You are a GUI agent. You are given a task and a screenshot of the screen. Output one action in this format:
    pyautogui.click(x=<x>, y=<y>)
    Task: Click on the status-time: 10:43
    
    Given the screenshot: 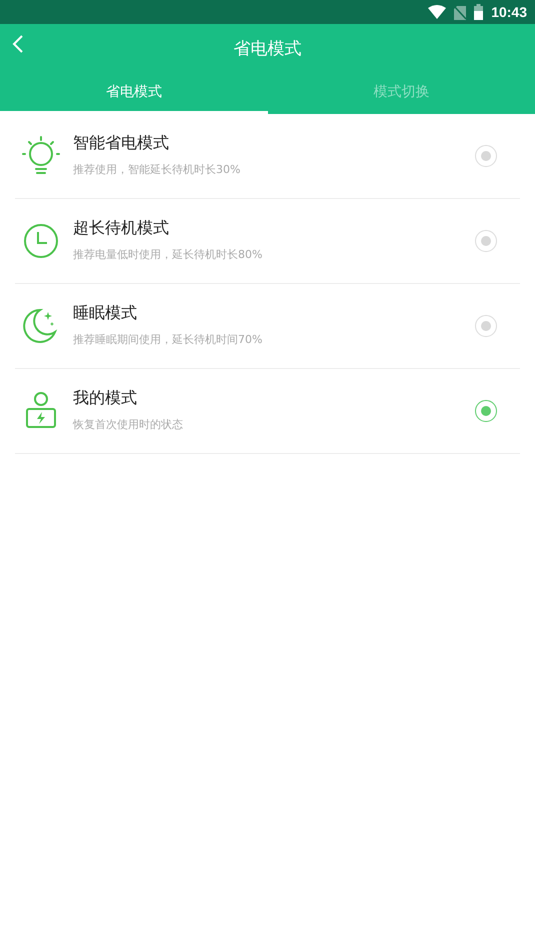 What is the action you would take?
    pyautogui.click(x=509, y=12)
    